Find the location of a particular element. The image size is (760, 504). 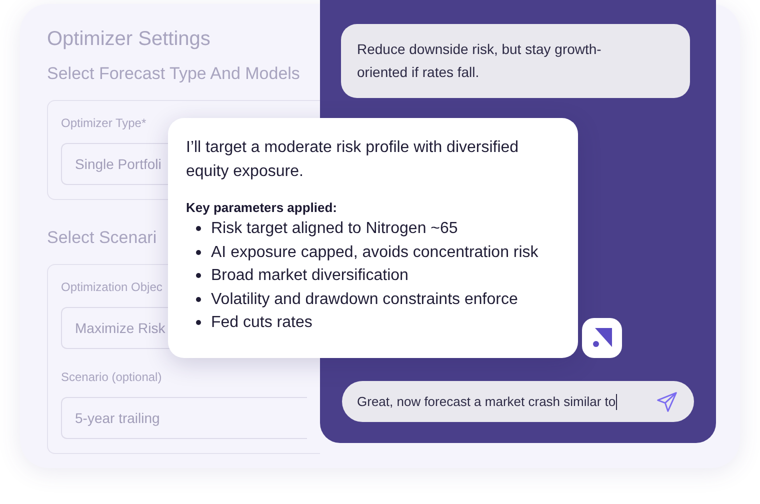

message-text: I’ll target a moderate risk profile with diversified equity exposure. is located at coordinates (353, 160).